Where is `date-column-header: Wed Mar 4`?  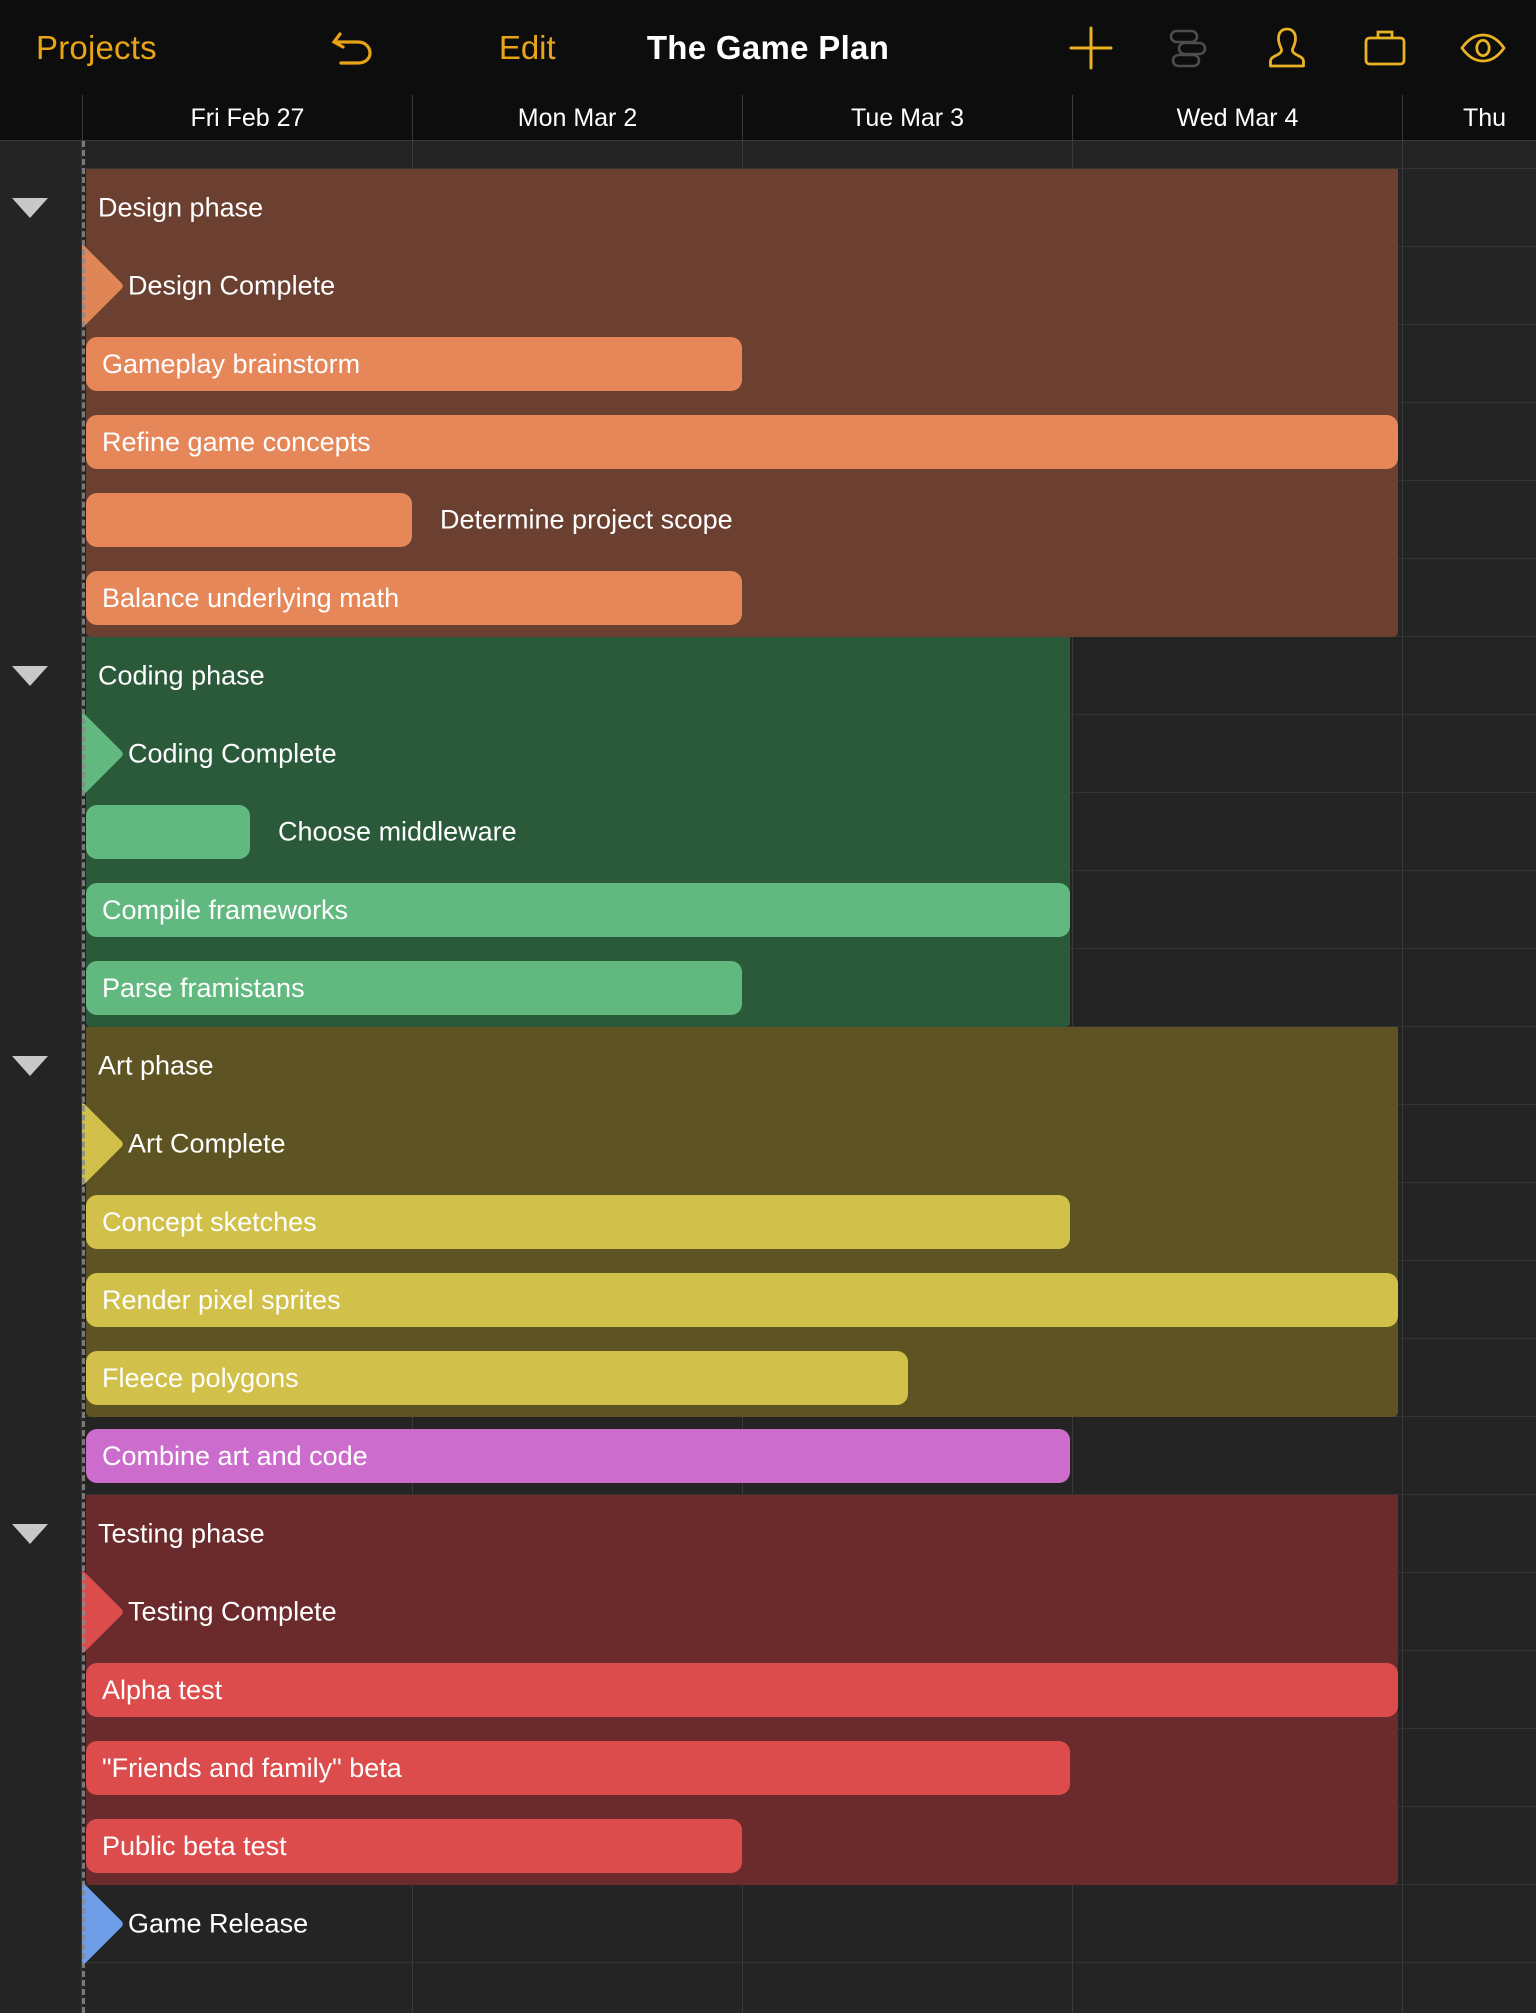 date-column-header: Wed Mar 4 is located at coordinates (1237, 118).